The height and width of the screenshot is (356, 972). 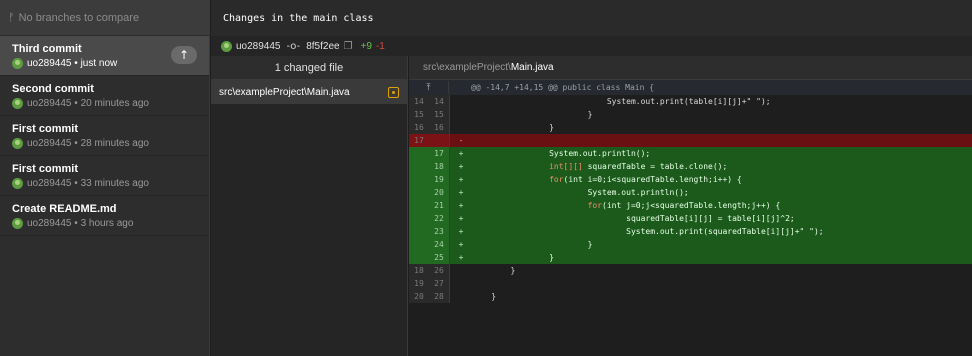 I want to click on diff-line: 17 + System.out.println();, so click(x=690, y=153).